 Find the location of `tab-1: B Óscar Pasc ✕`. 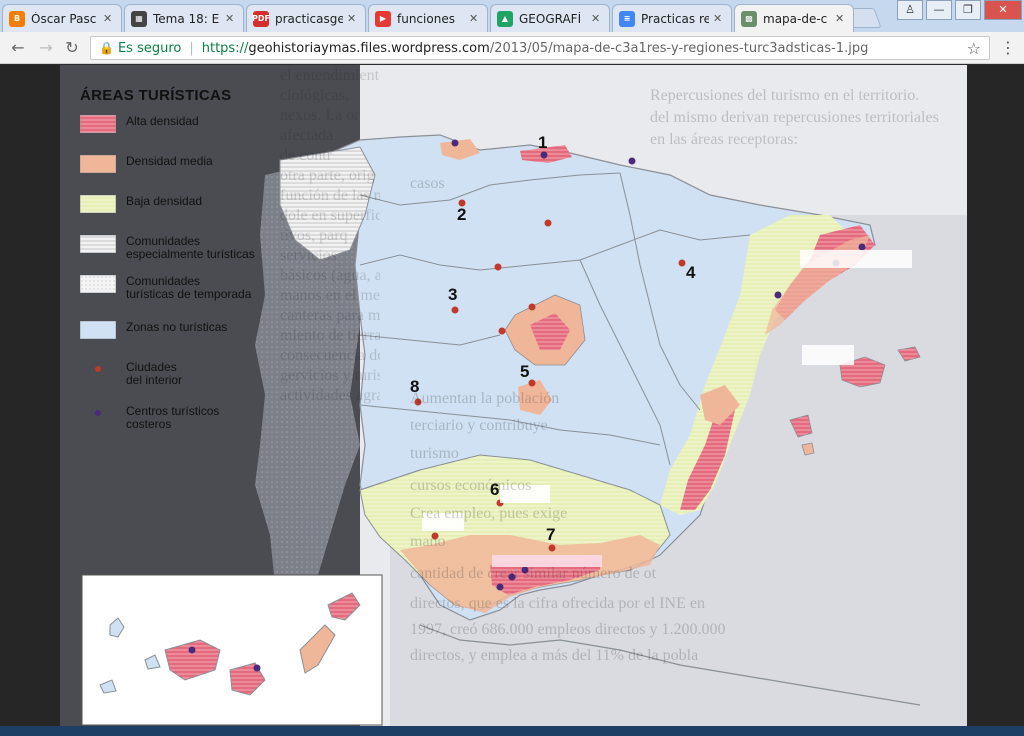

tab-1: B Óscar Pasc ✕ is located at coordinates (62, 18).